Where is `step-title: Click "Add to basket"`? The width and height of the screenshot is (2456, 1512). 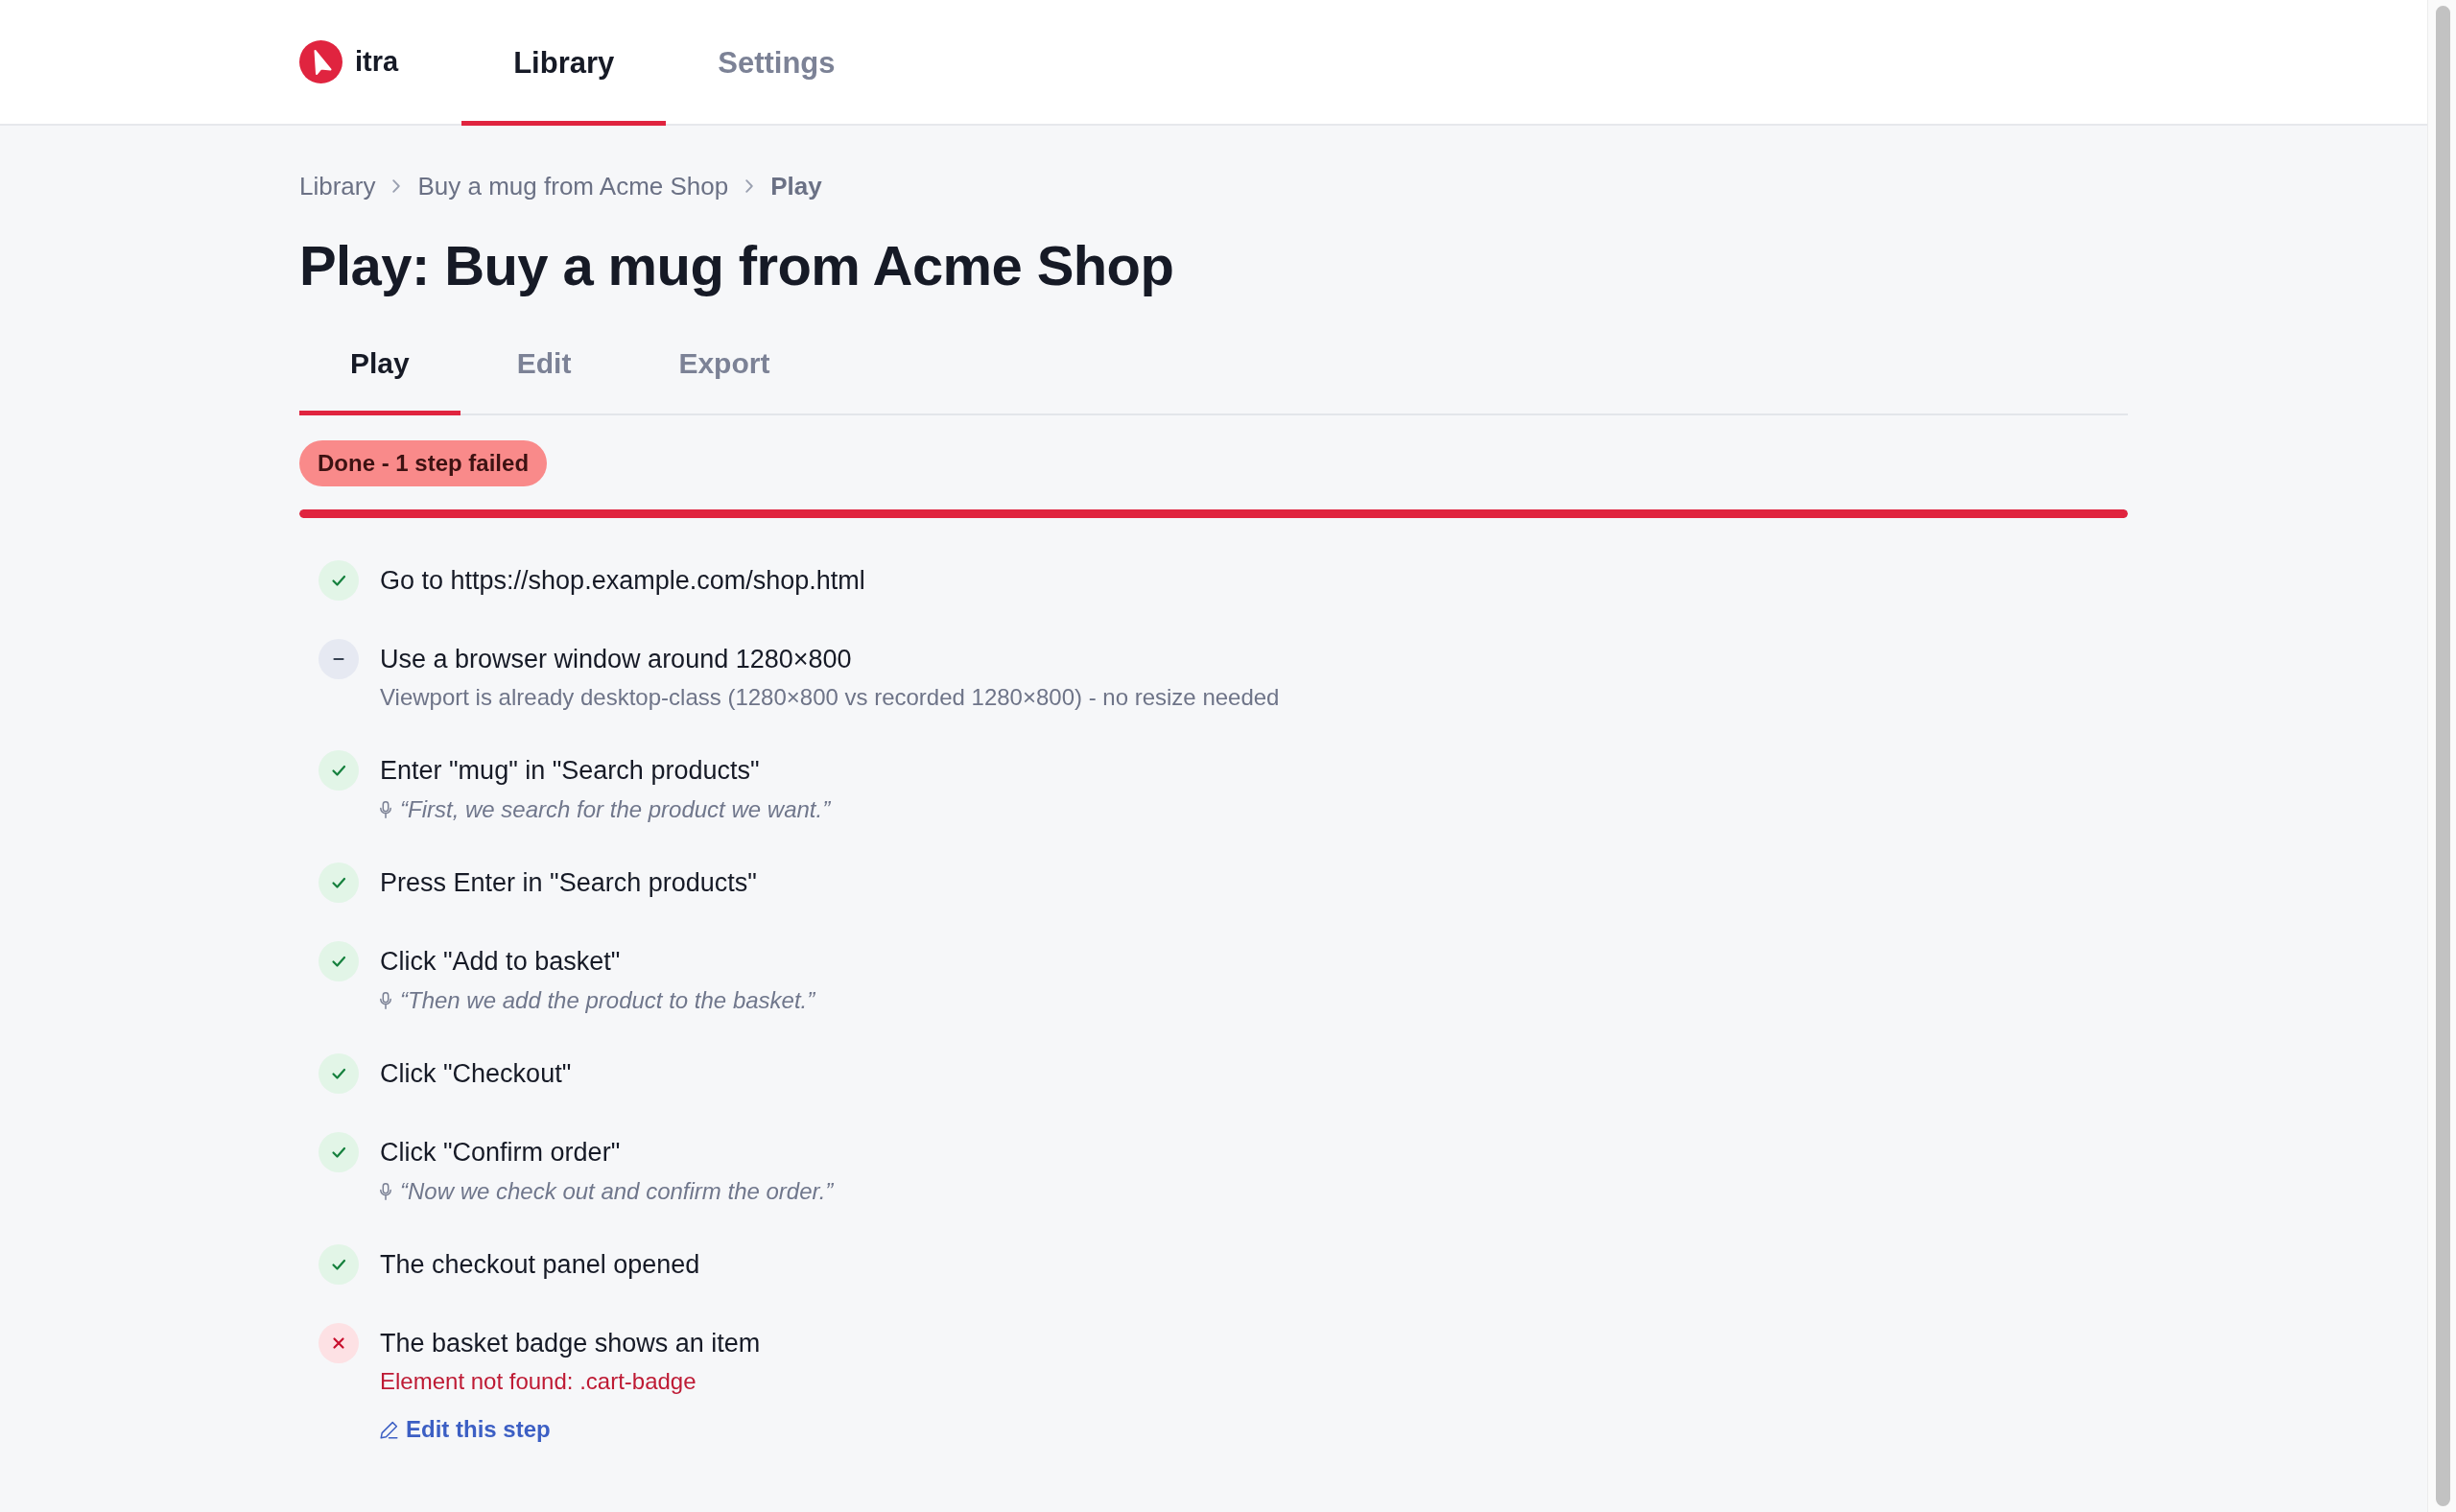 step-title: Click "Add to basket" is located at coordinates (500, 962).